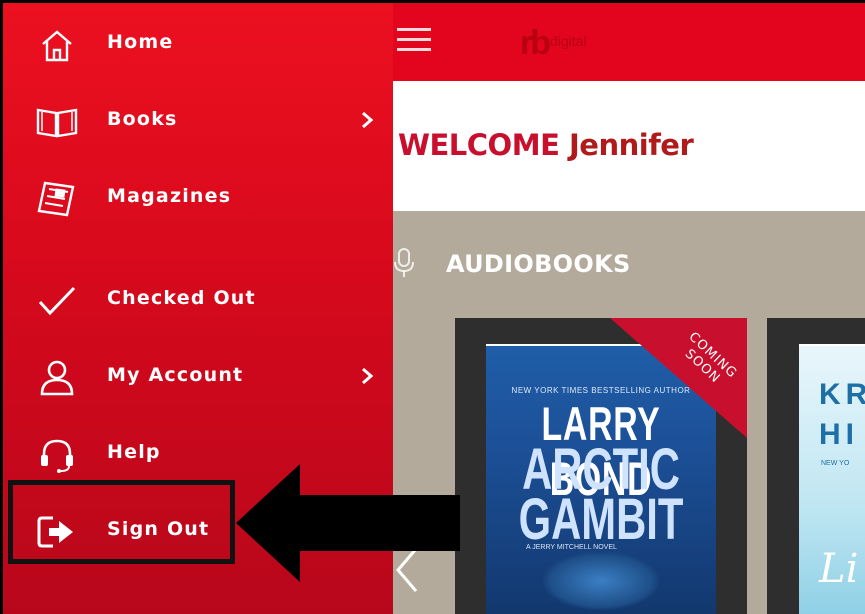 This screenshot has width=865, height=614. I want to click on book-cover: KR HI NEW YO Li, so click(832, 479).